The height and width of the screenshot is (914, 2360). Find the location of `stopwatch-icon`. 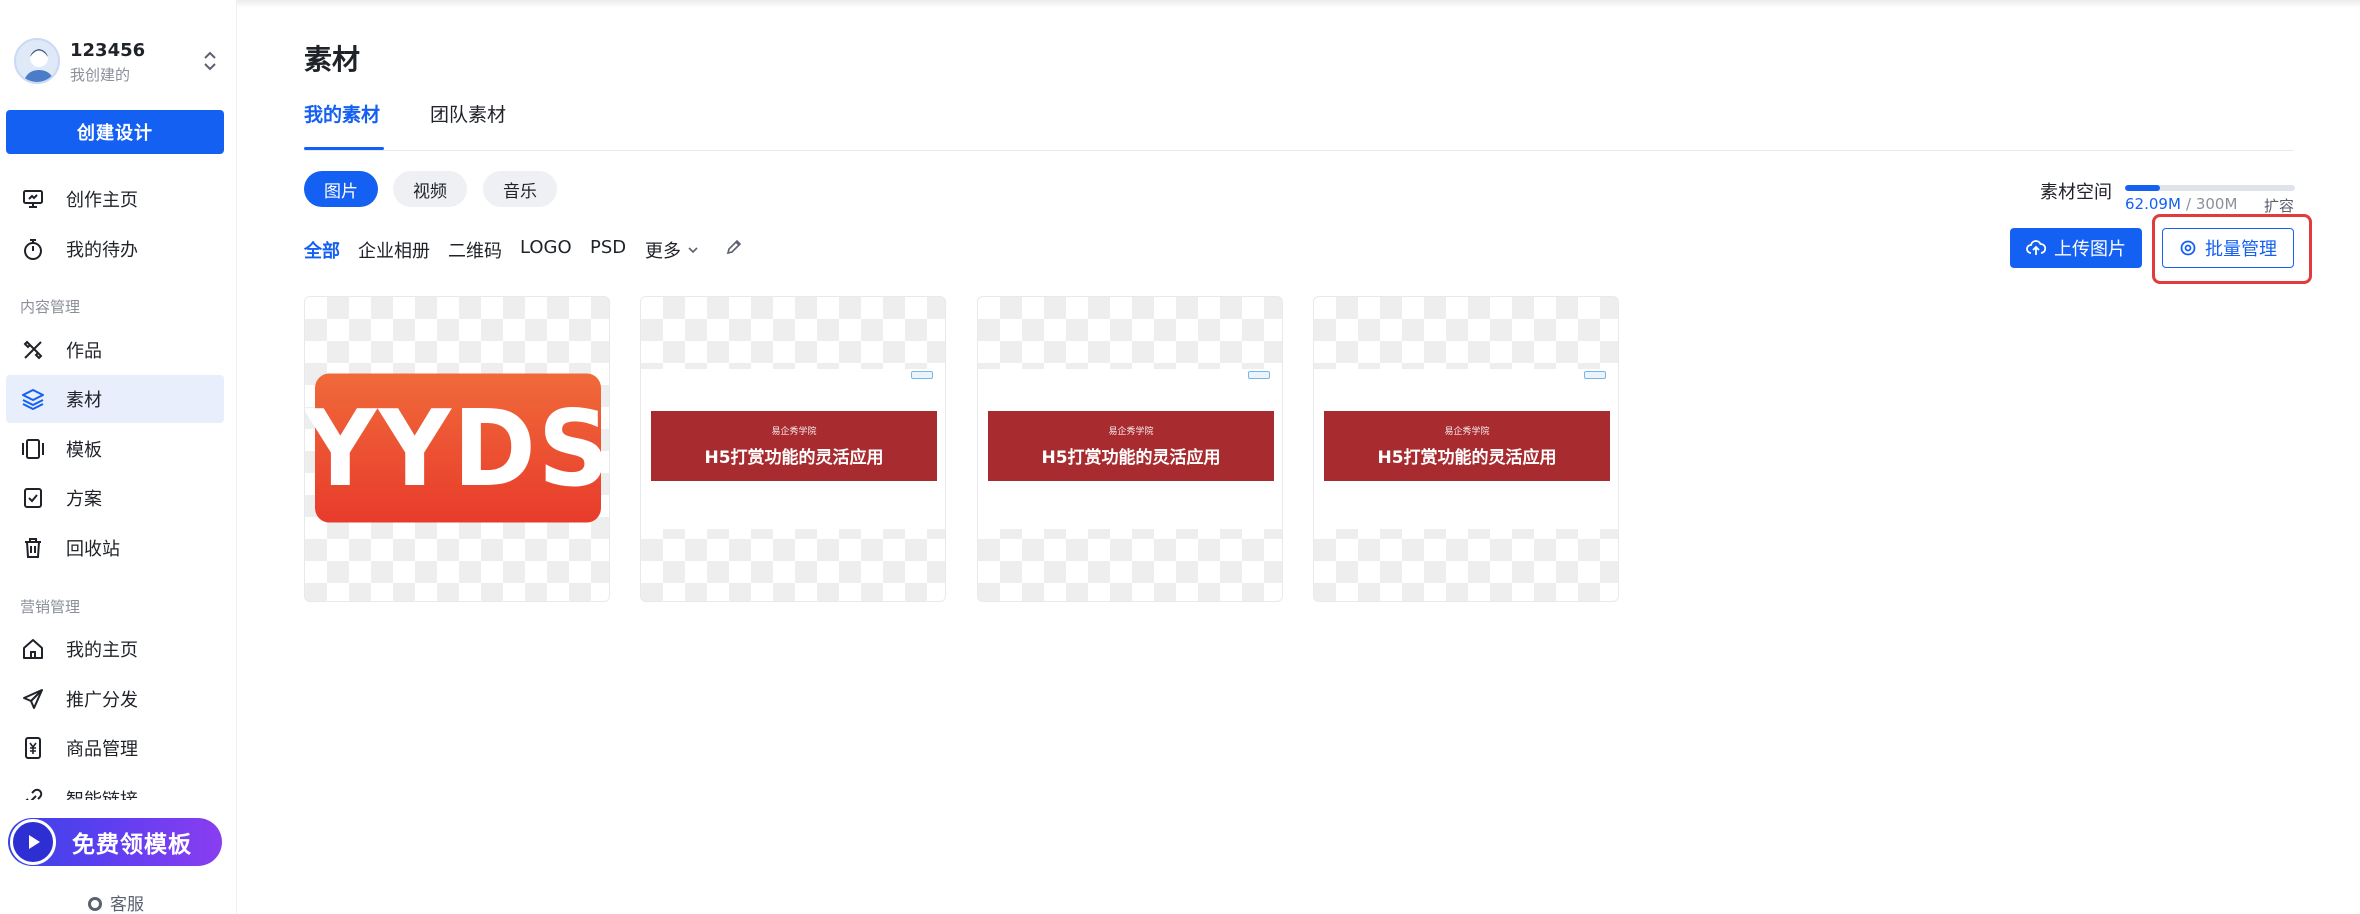

stopwatch-icon is located at coordinates (33, 249).